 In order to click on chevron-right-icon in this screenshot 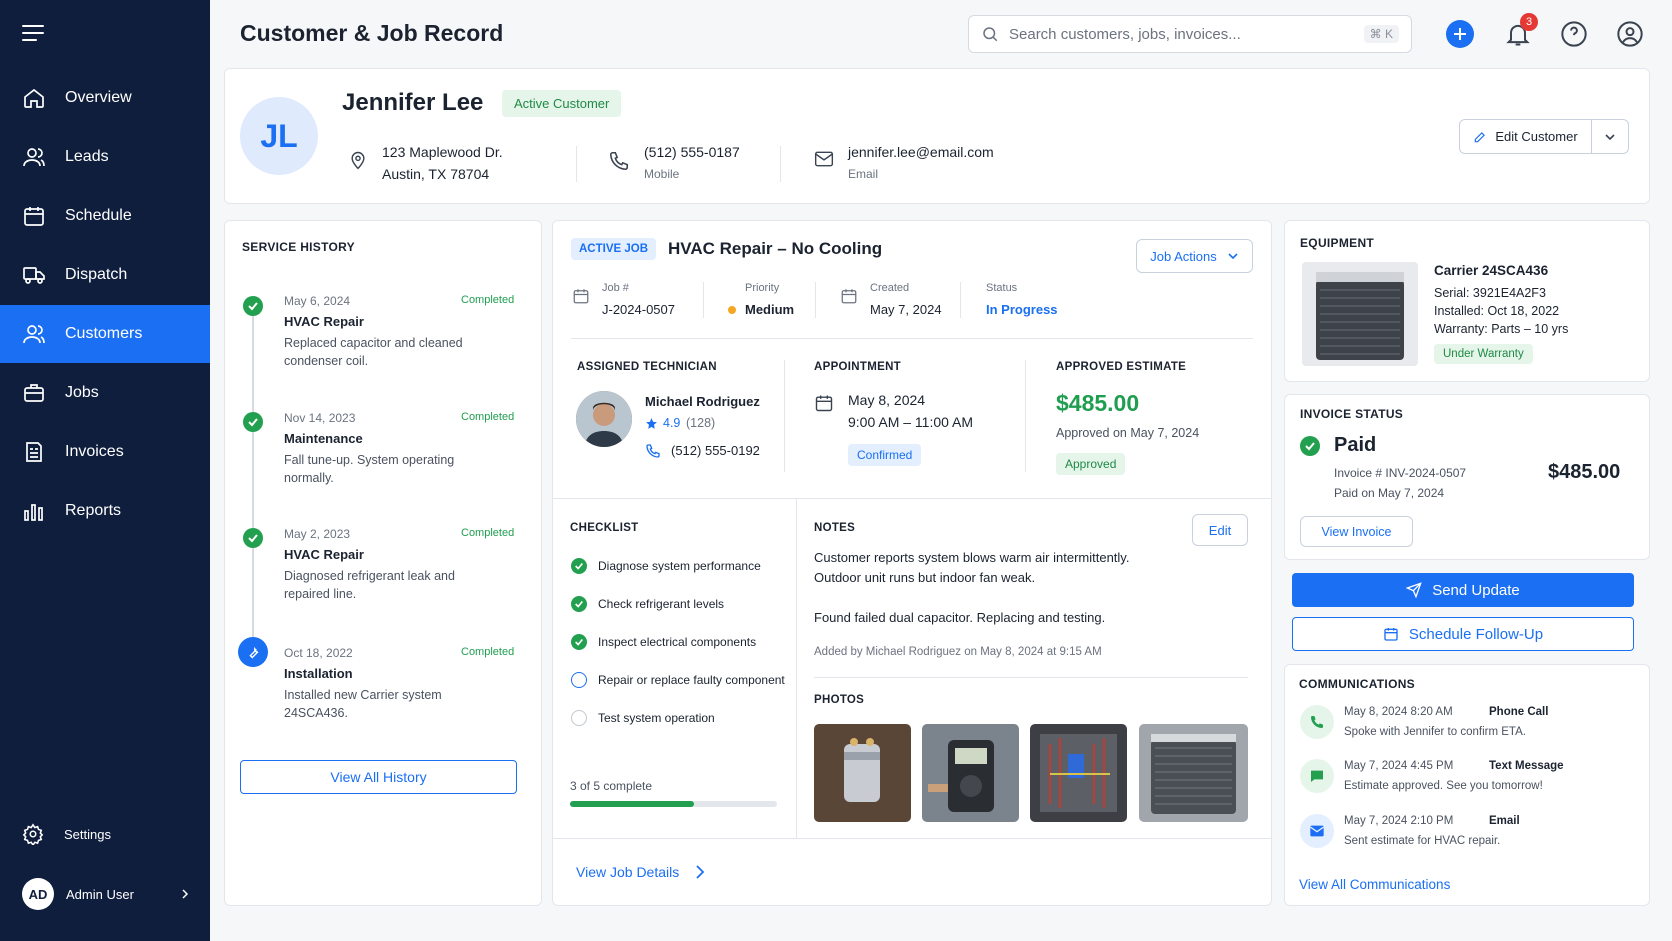, I will do `click(185, 894)`.